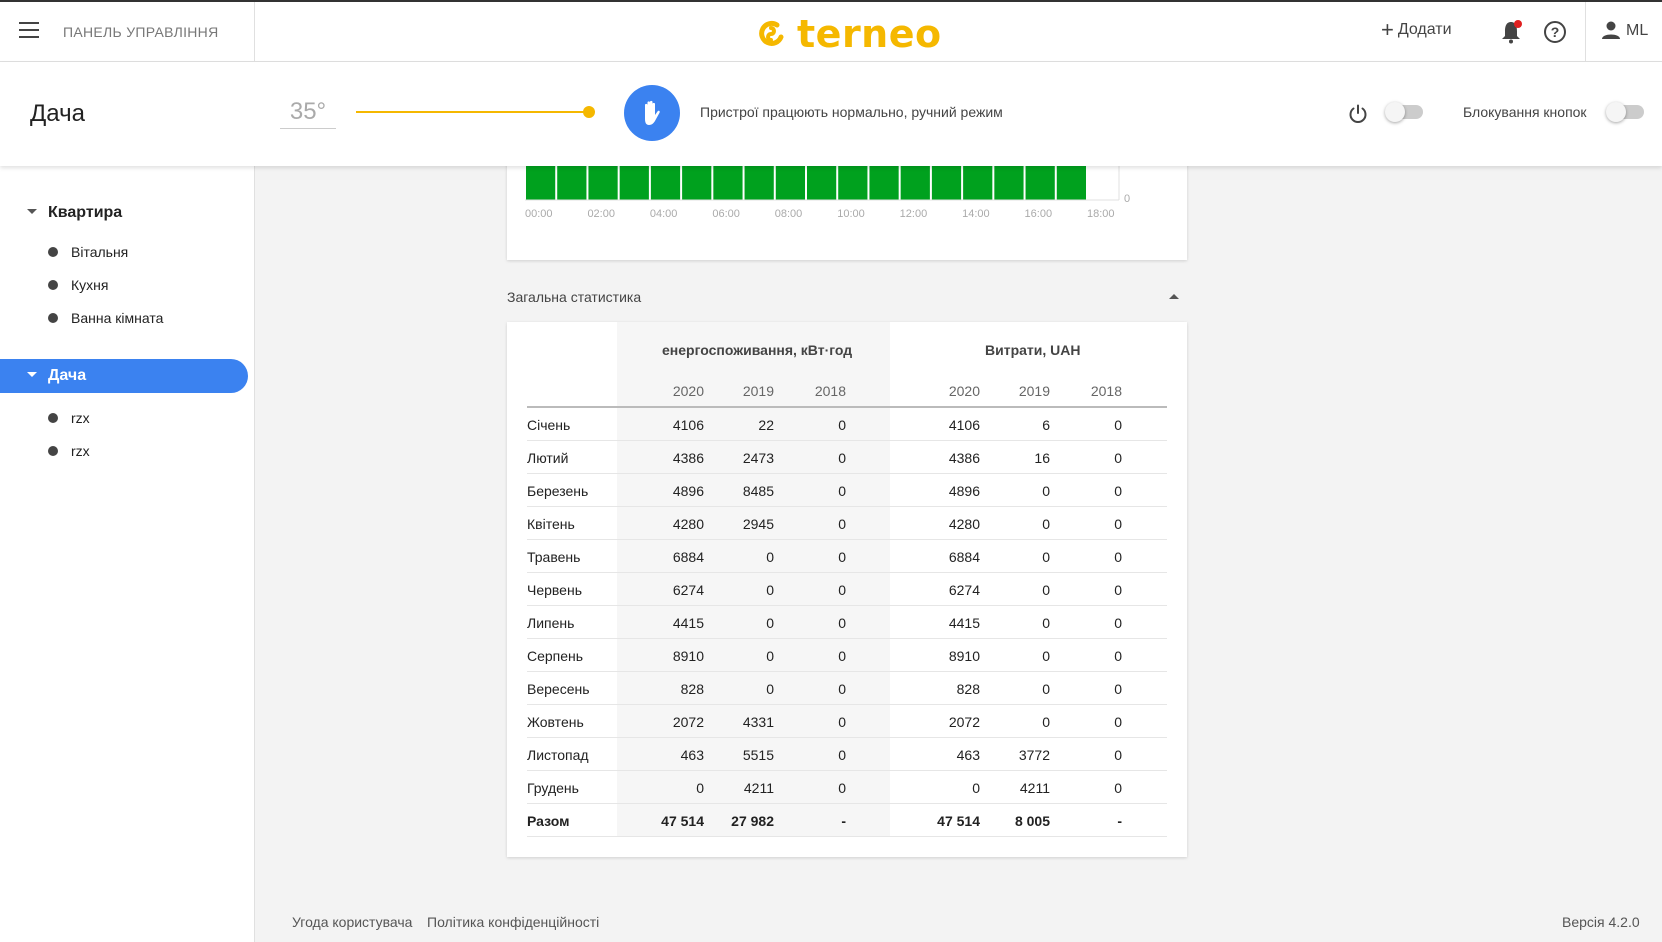  I want to click on logo-mark-icon, so click(771, 33).